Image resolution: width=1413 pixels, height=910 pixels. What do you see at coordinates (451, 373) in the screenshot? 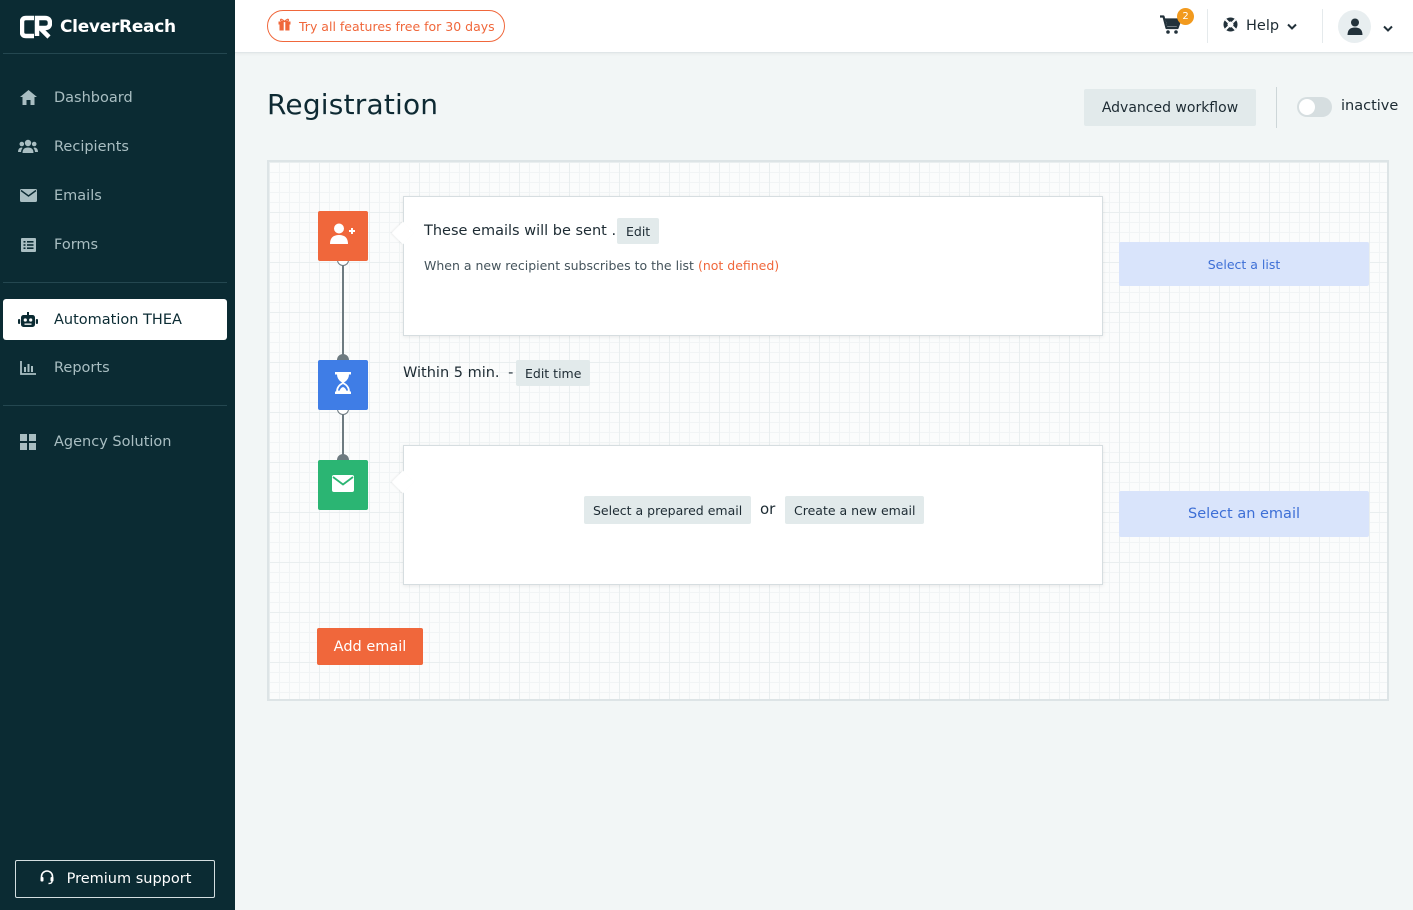
I see `wait-duration-text: Within 5 min.` at bounding box center [451, 373].